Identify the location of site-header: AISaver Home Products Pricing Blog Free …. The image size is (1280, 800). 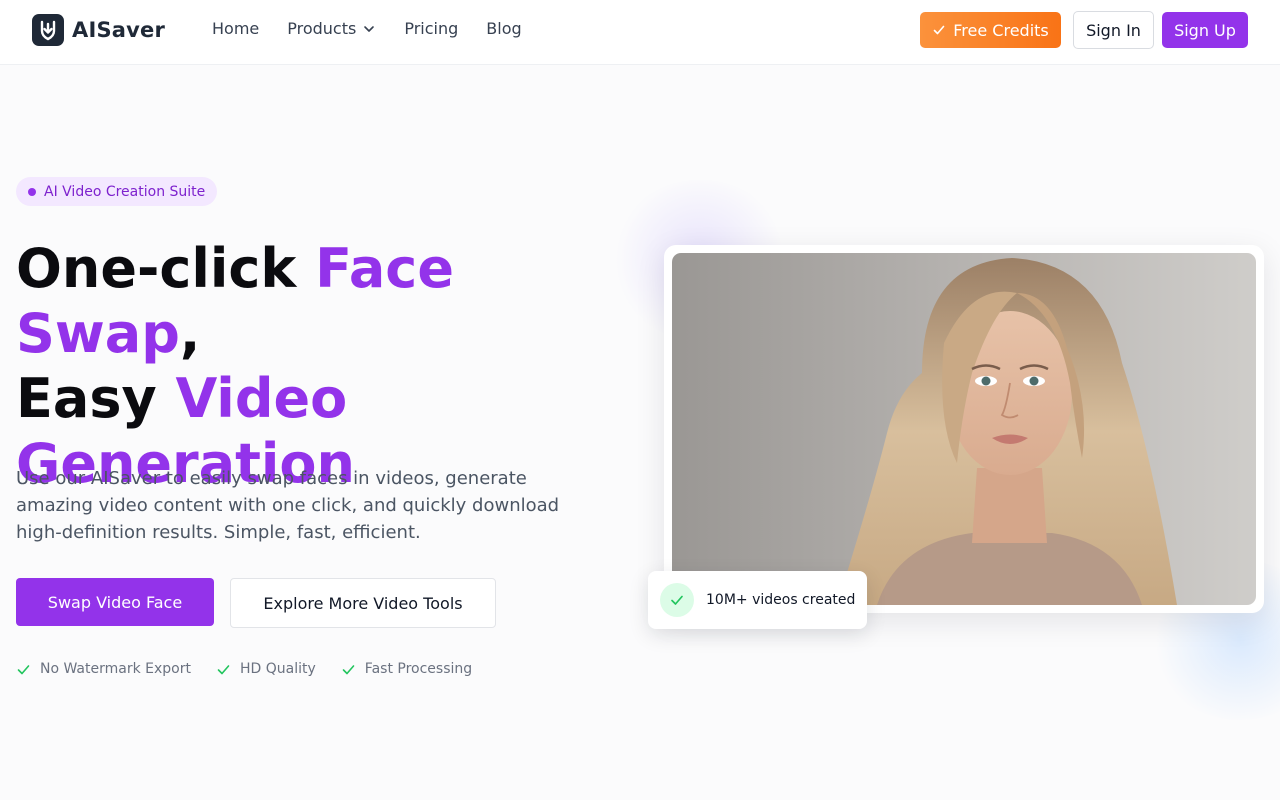
(640, 32).